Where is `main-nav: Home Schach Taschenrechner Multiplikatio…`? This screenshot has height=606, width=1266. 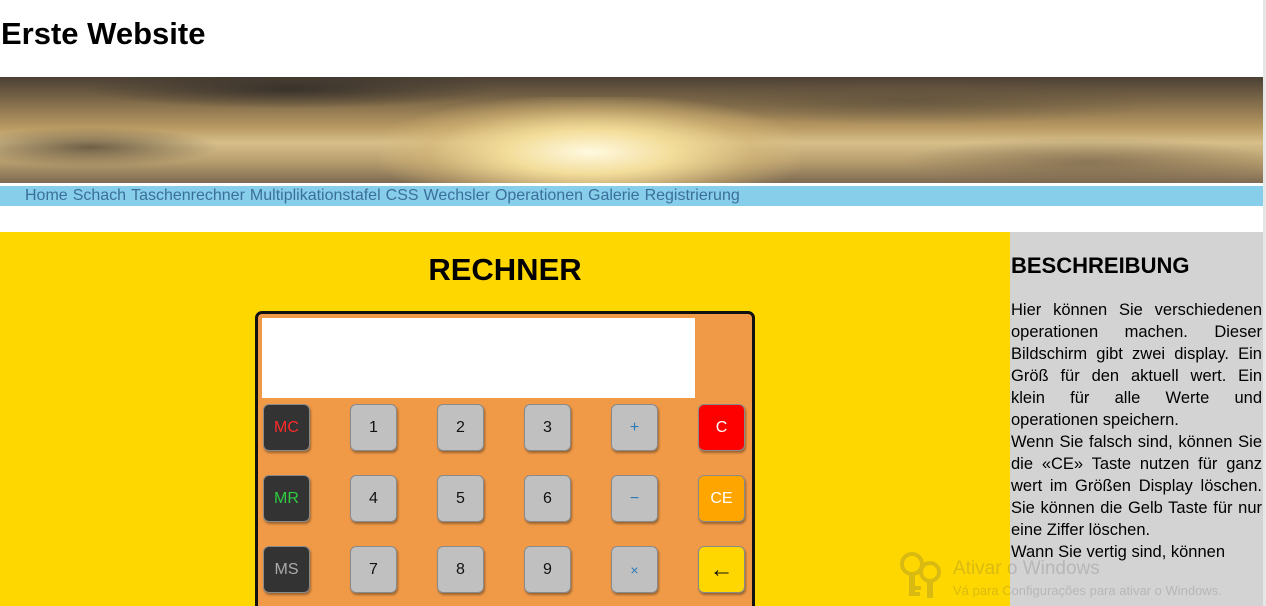 main-nav: Home Schach Taschenrechner Multiplikatio… is located at coordinates (631, 196).